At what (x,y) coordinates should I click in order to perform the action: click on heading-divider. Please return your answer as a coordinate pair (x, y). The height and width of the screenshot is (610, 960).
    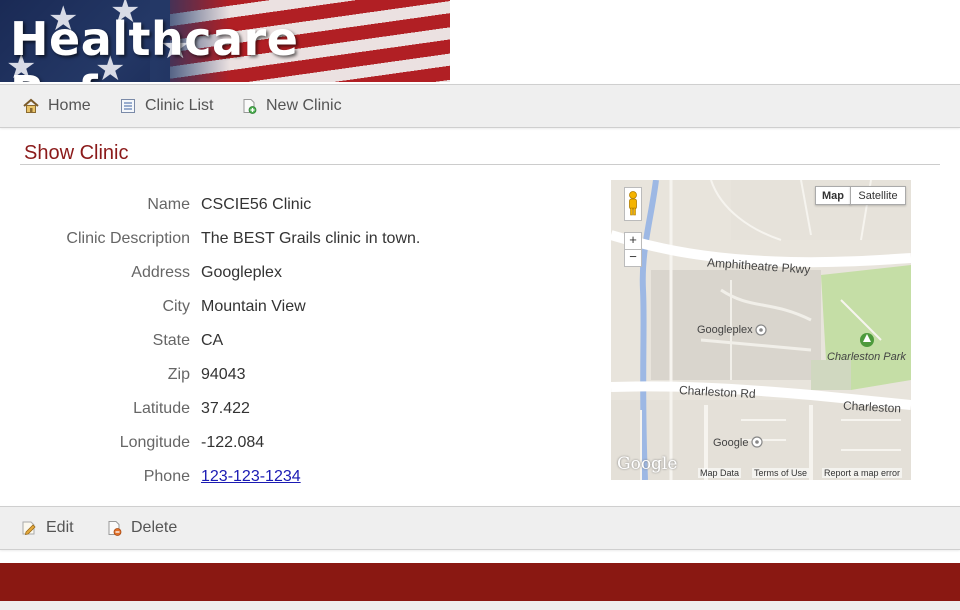
    Looking at the image, I should click on (480, 164).